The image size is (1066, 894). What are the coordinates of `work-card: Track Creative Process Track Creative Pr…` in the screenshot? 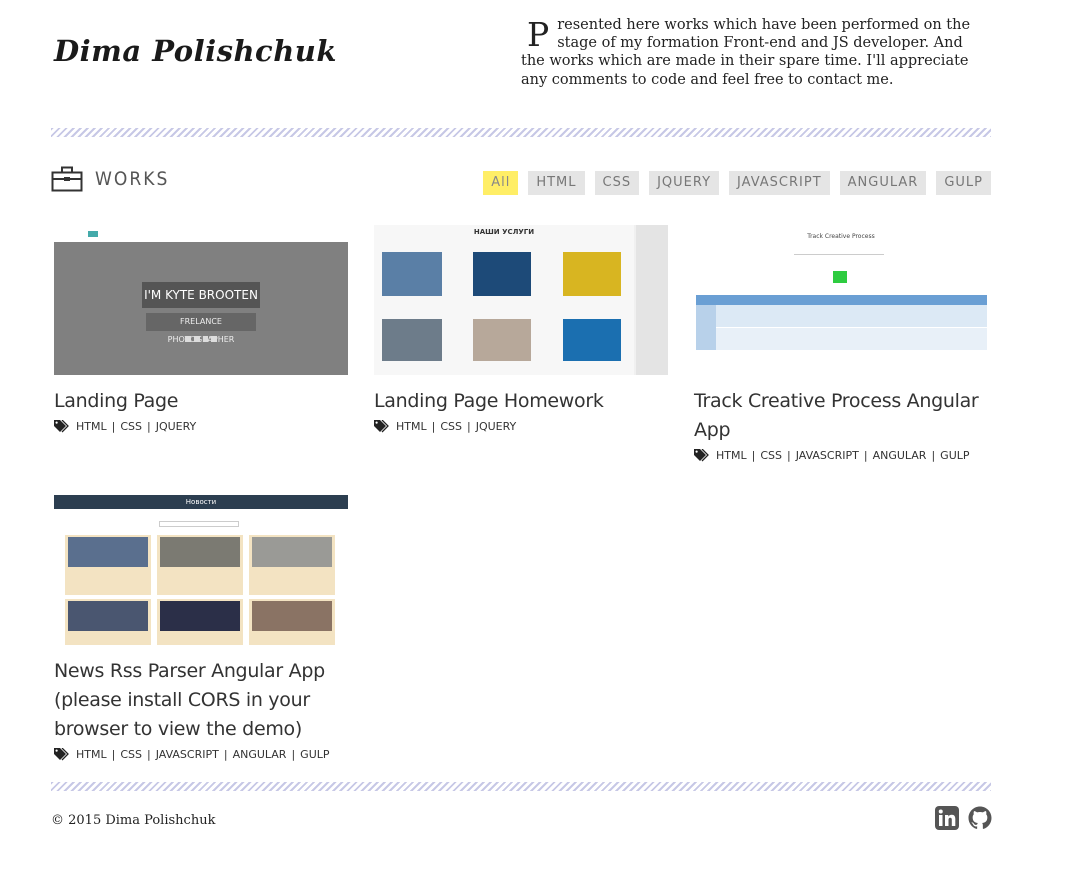 It's located at (841, 343).